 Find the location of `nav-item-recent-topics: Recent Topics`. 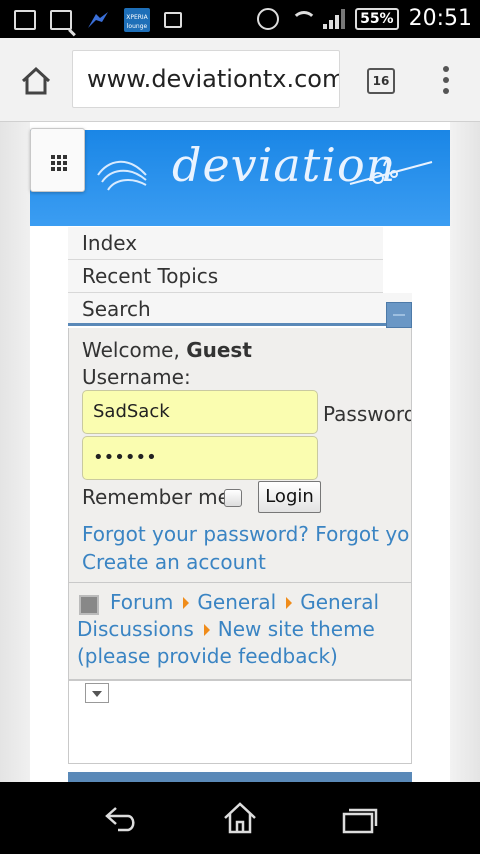

nav-item-recent-topics: Recent Topics is located at coordinates (225, 276).